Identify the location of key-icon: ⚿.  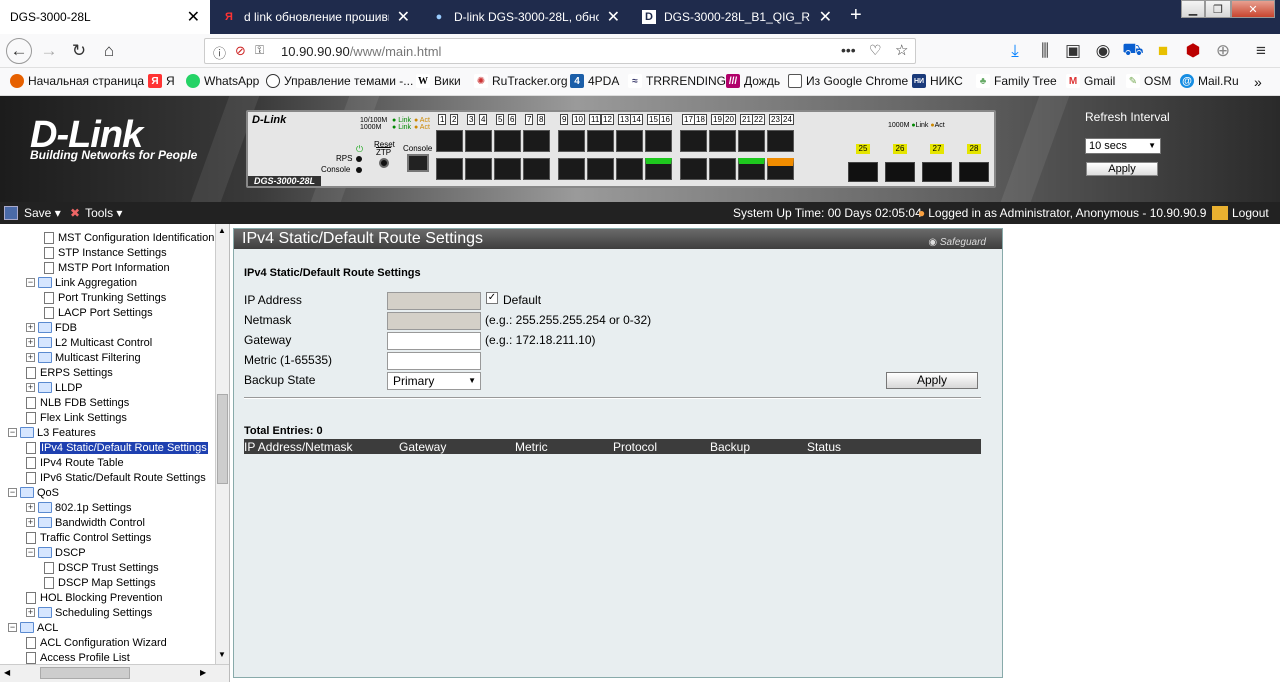
(259, 50).